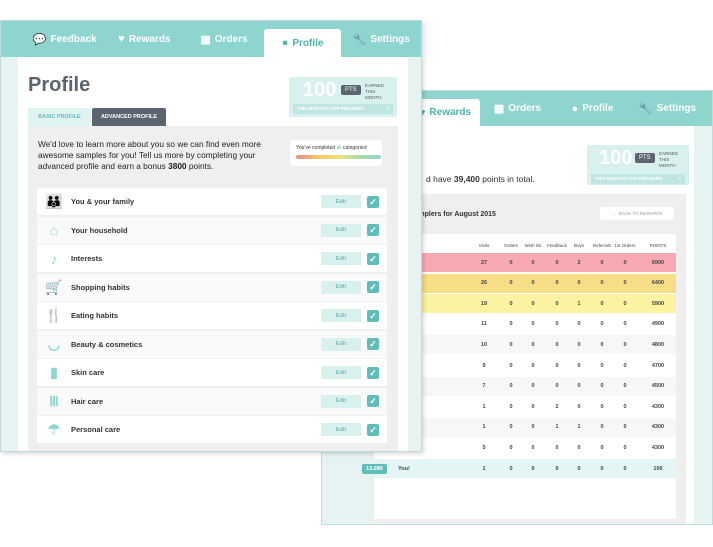 This screenshot has height=547, width=713. What do you see at coordinates (484, 386) in the screenshot?
I see `table-cell: 7` at bounding box center [484, 386].